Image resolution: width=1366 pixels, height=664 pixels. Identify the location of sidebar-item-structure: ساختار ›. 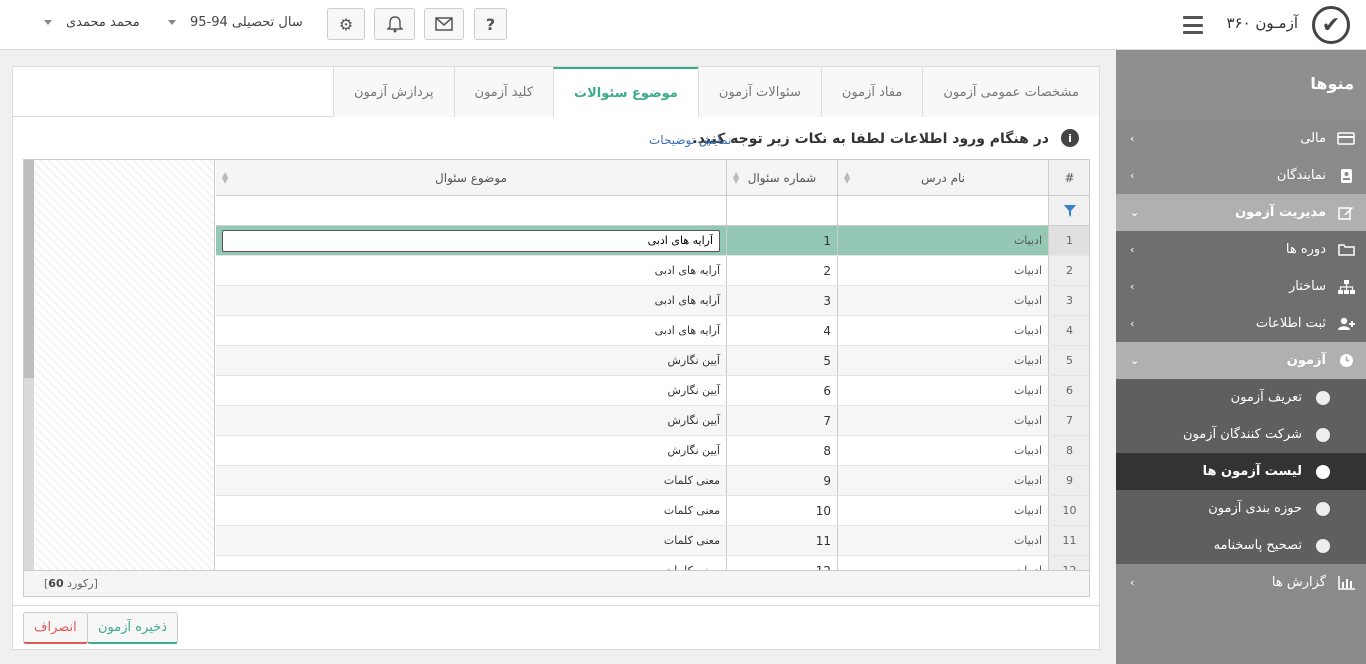
(1241, 286).